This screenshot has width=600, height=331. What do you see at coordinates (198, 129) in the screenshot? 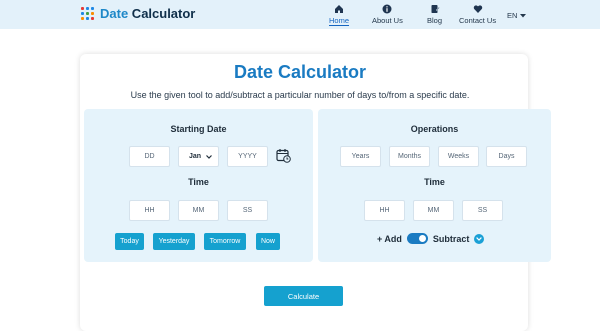
I see `starting-date-title: Starting Date` at bounding box center [198, 129].